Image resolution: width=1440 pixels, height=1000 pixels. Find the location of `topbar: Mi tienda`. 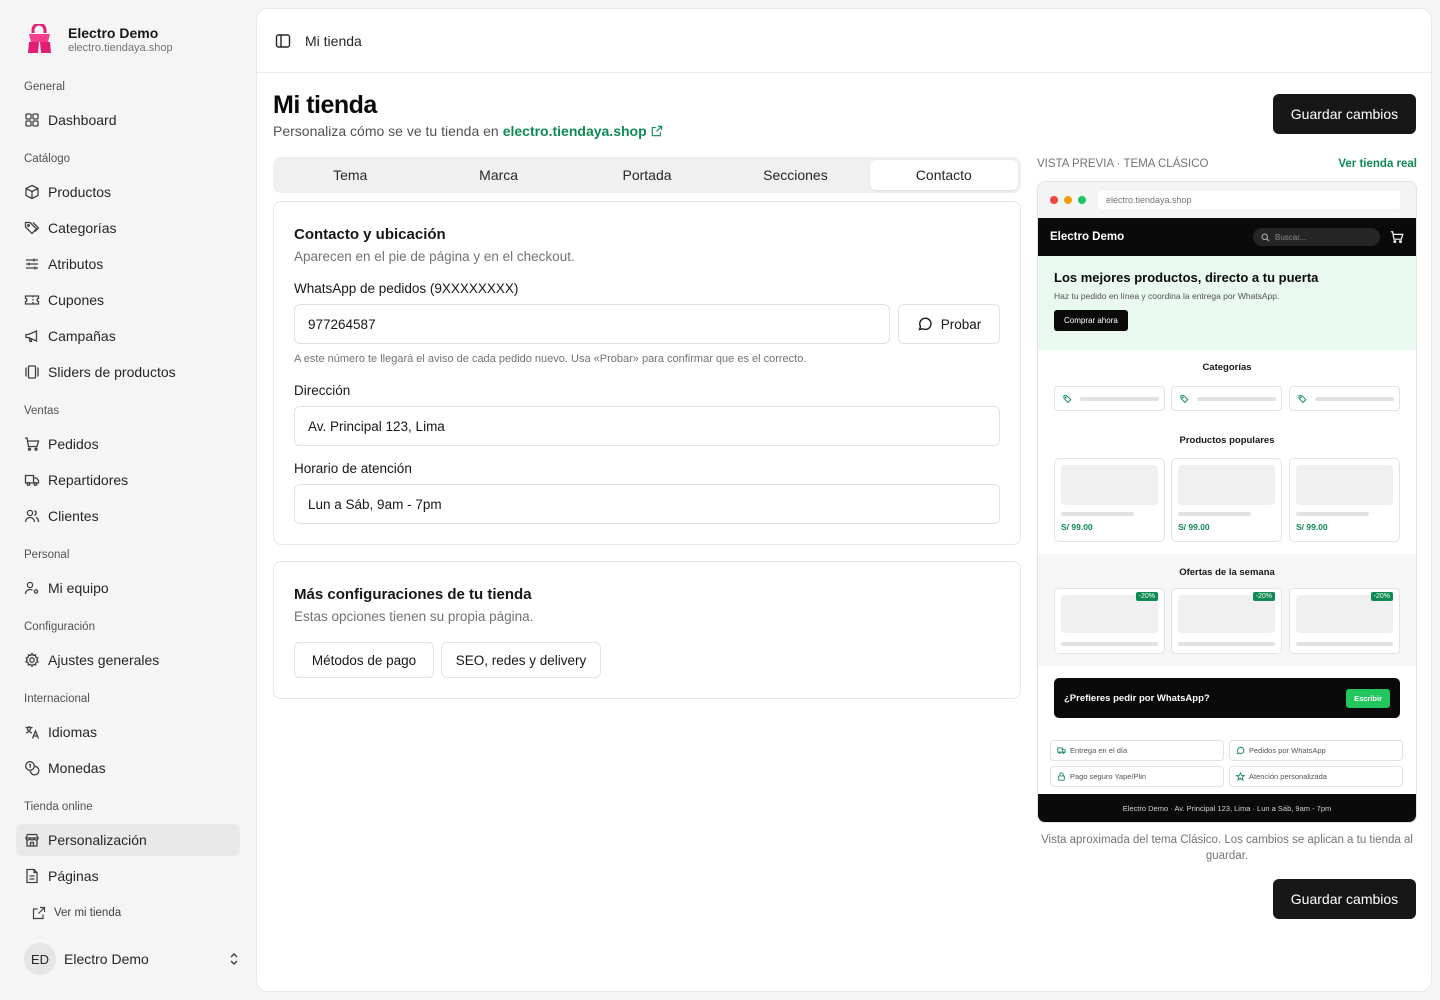

topbar: Mi tienda is located at coordinates (844, 41).